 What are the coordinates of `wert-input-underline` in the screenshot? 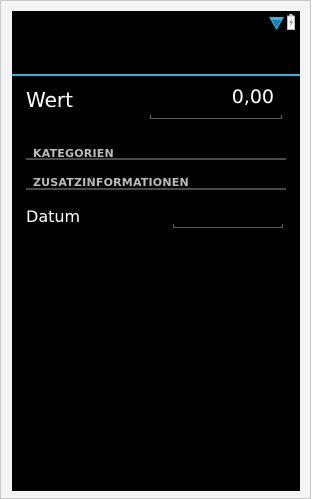 It's located at (216, 117).